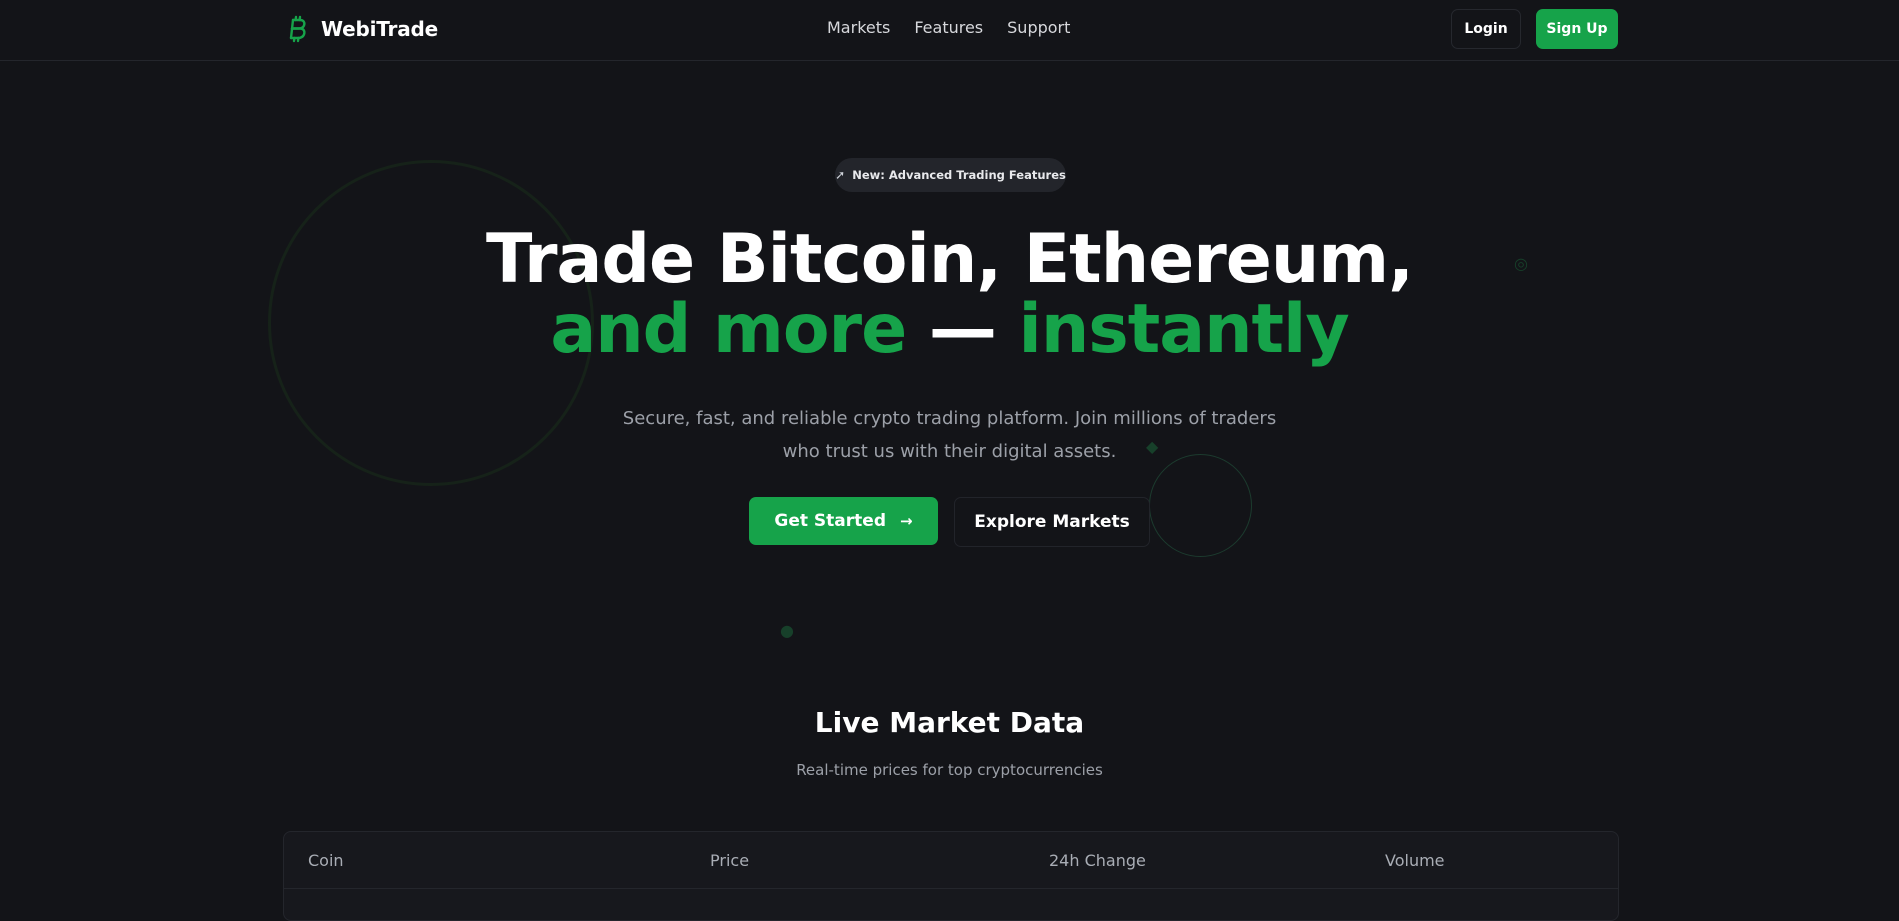 The image size is (1899, 921). I want to click on hero-subtitle-line-2: who trust us with their digital assets., so click(949, 451).